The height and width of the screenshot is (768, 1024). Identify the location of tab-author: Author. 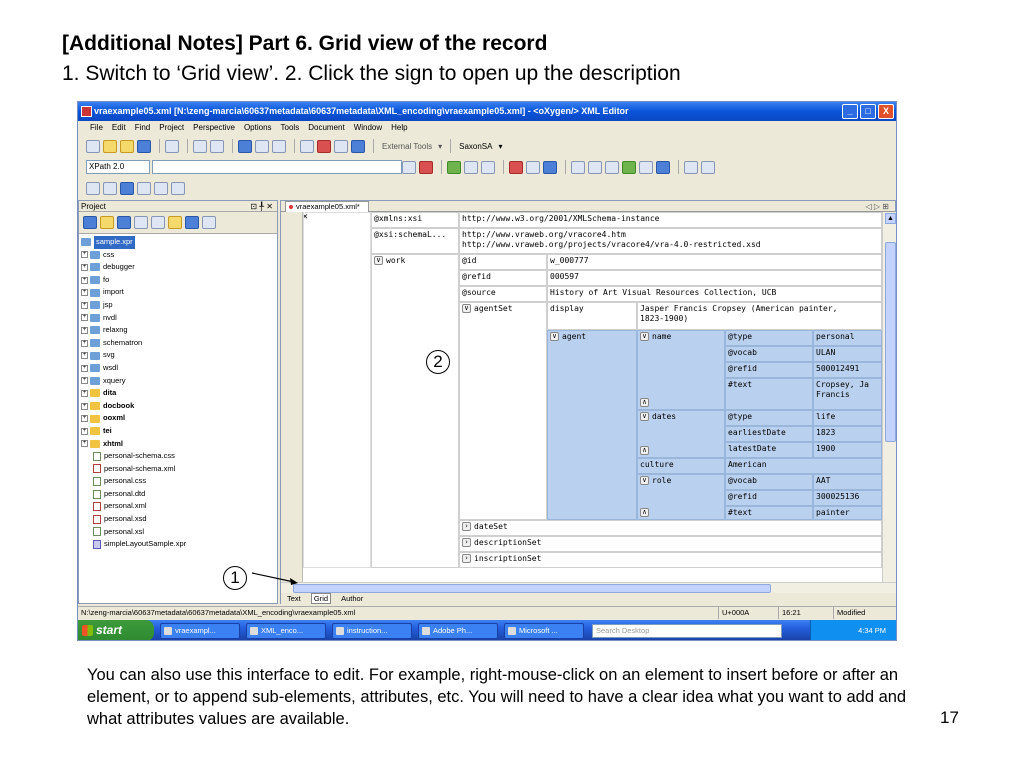
(352, 598).